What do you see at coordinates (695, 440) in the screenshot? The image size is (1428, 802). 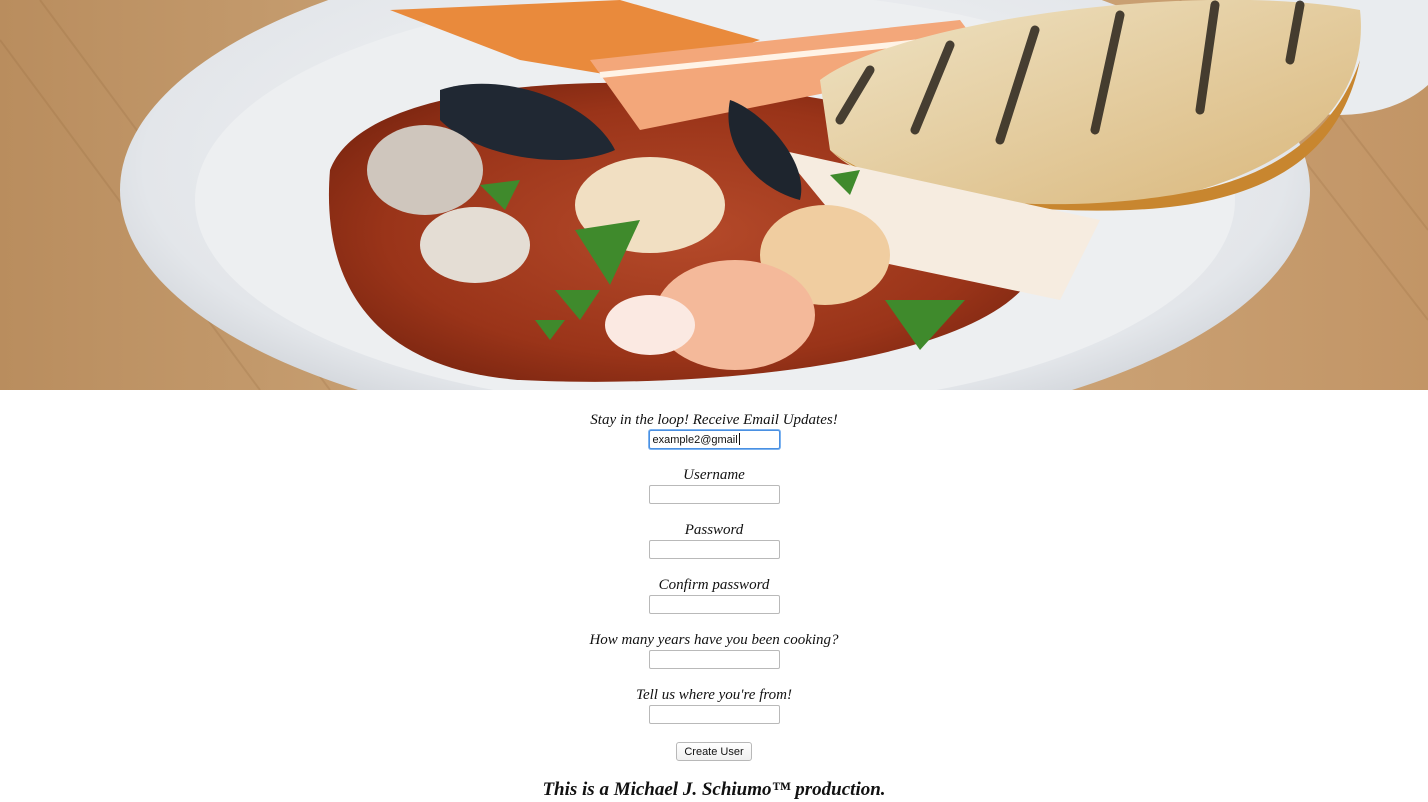 I see `email-value: example2@gmail` at bounding box center [695, 440].